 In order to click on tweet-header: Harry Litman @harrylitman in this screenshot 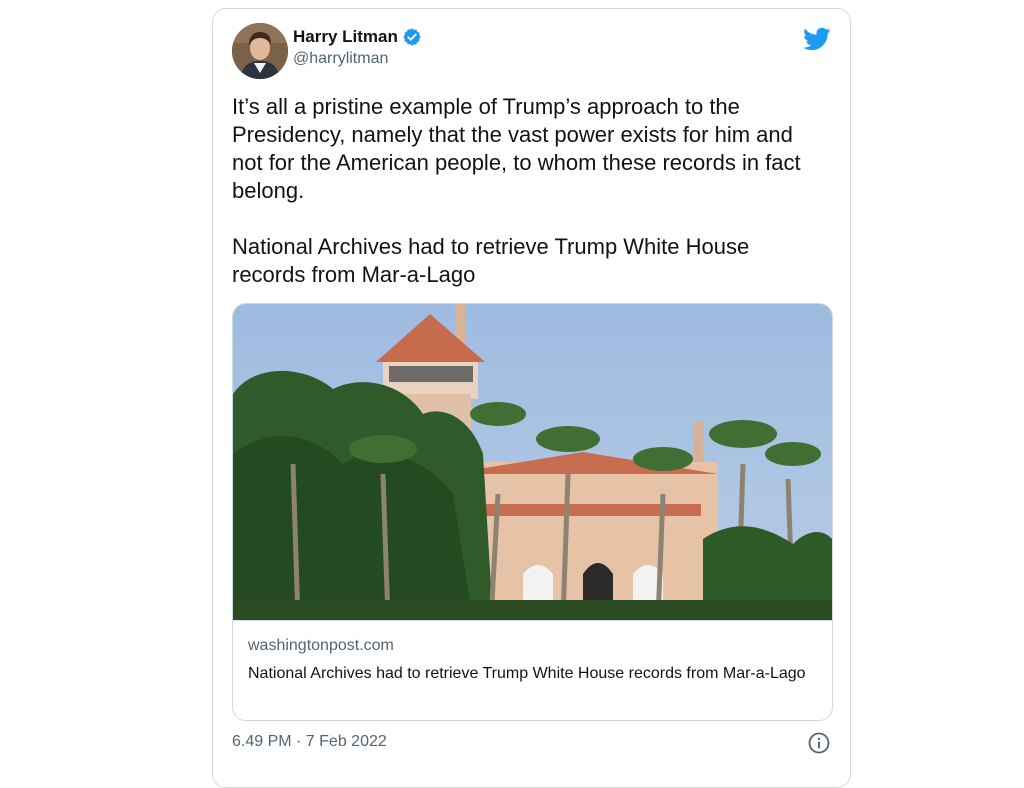, I will do `click(531, 51)`.